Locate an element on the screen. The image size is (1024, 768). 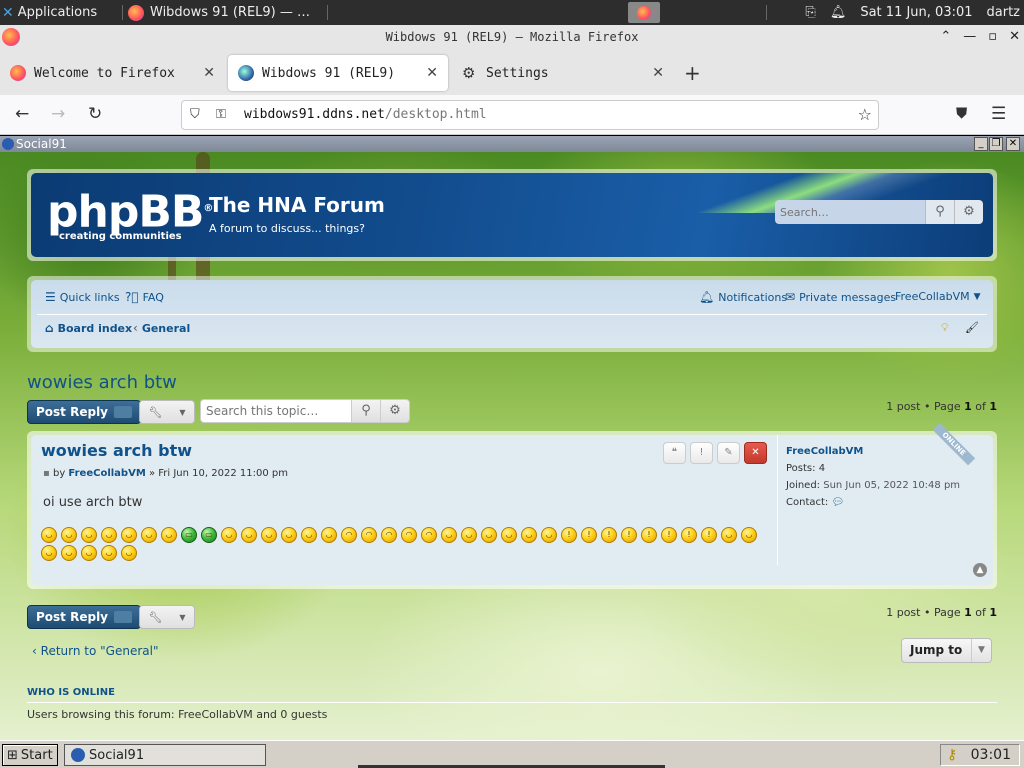
posts-label: Posts: is located at coordinates (802, 468).